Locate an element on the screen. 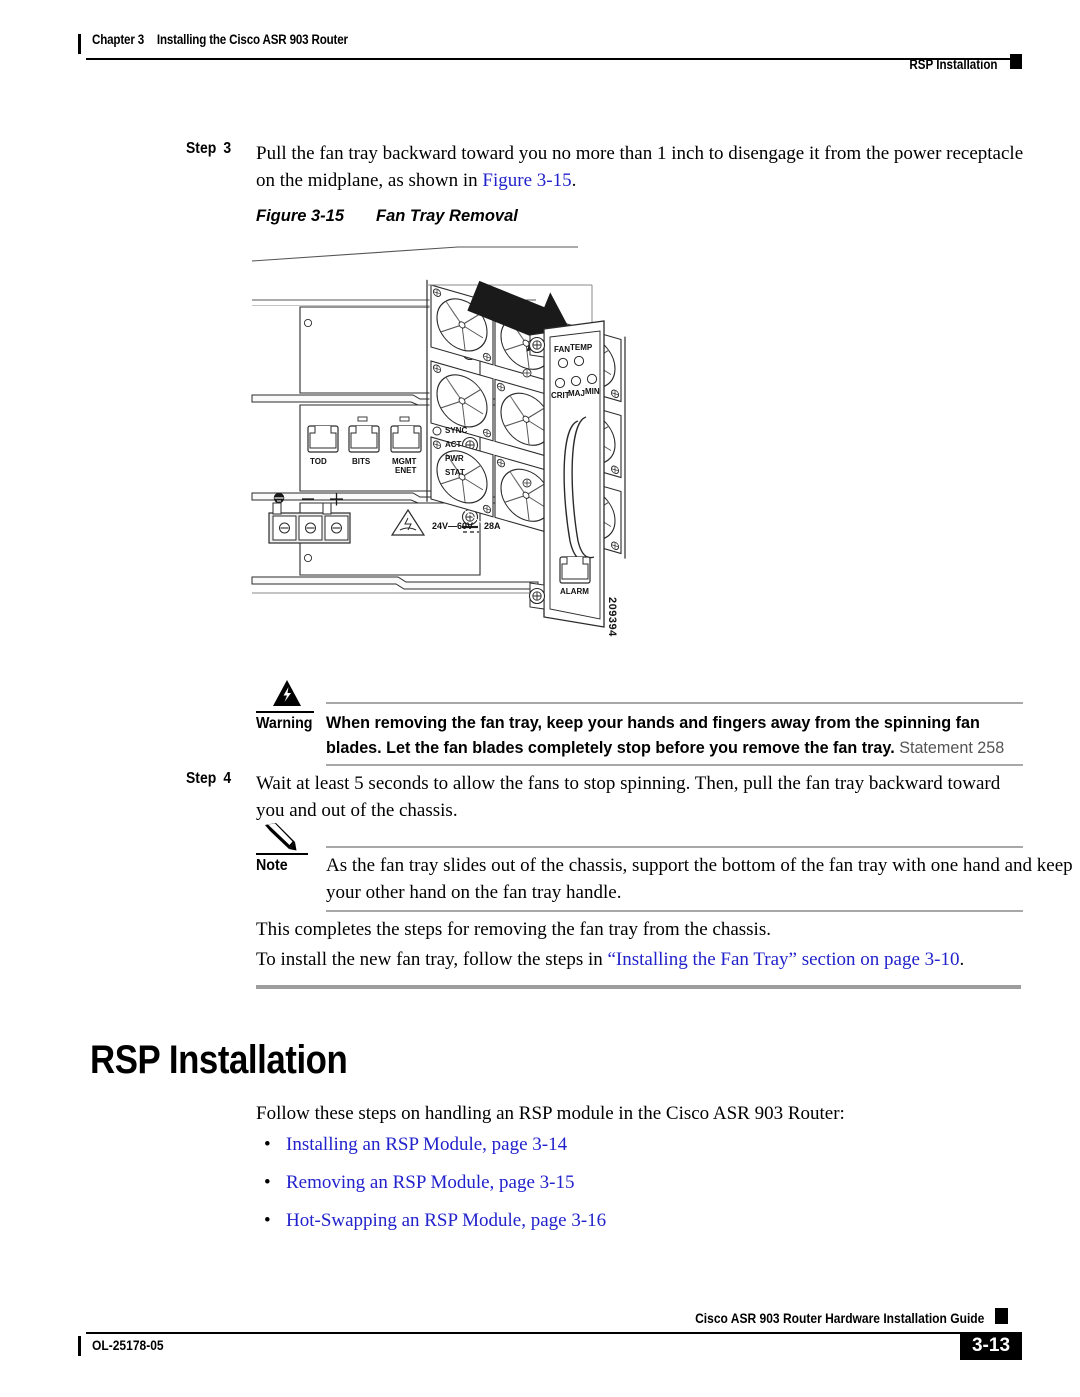 The image size is (1080, 1397). link-removing-rsp-module: Removing an RSP Module, page 3-15 is located at coordinates (430, 1182).